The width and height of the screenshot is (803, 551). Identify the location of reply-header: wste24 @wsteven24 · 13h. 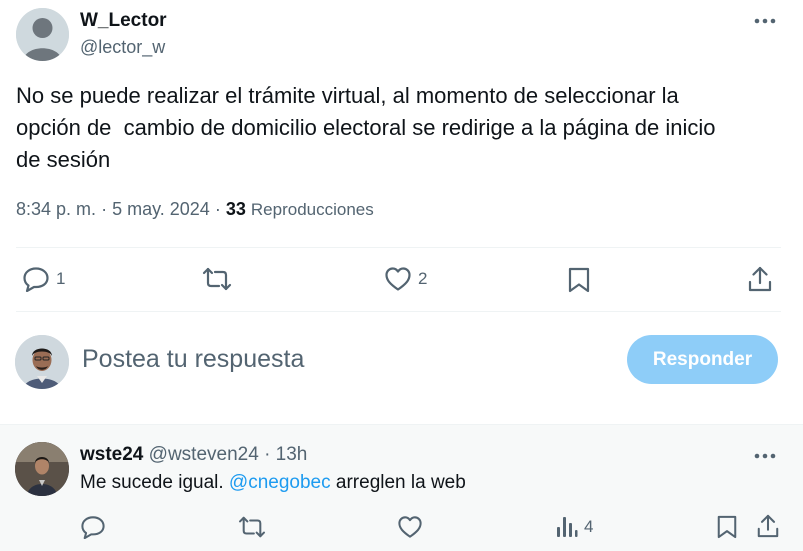
(193, 455).